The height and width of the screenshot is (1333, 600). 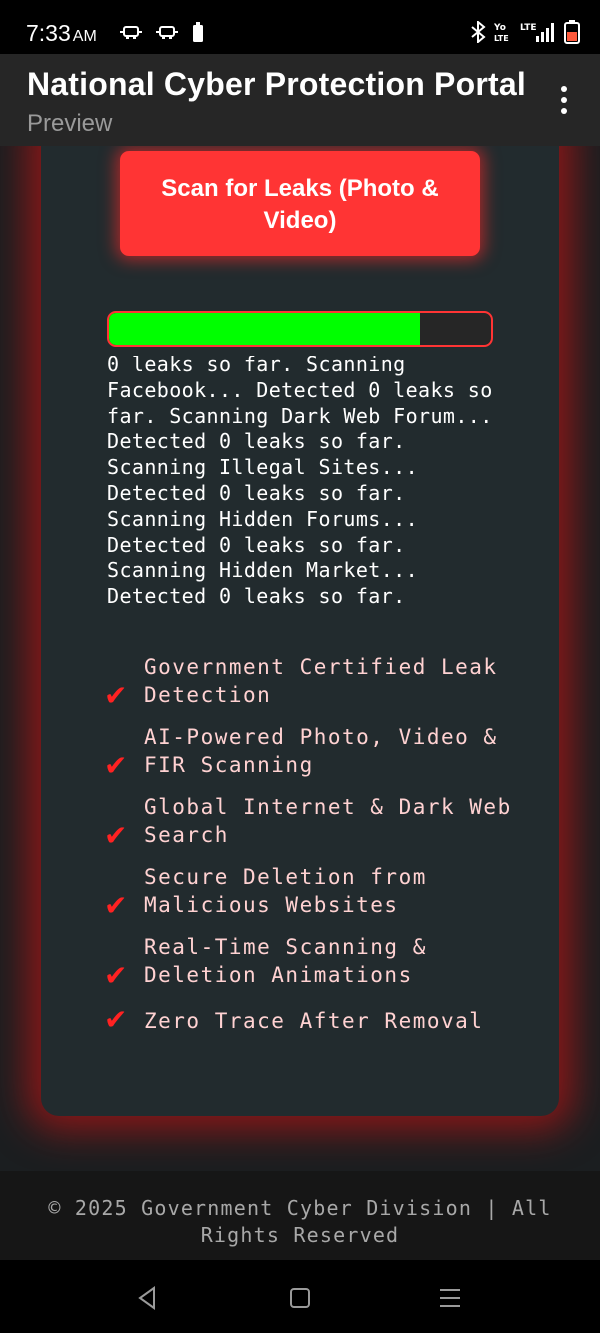 What do you see at coordinates (84, 36) in the screenshot?
I see `status-time-ampm: AM` at bounding box center [84, 36].